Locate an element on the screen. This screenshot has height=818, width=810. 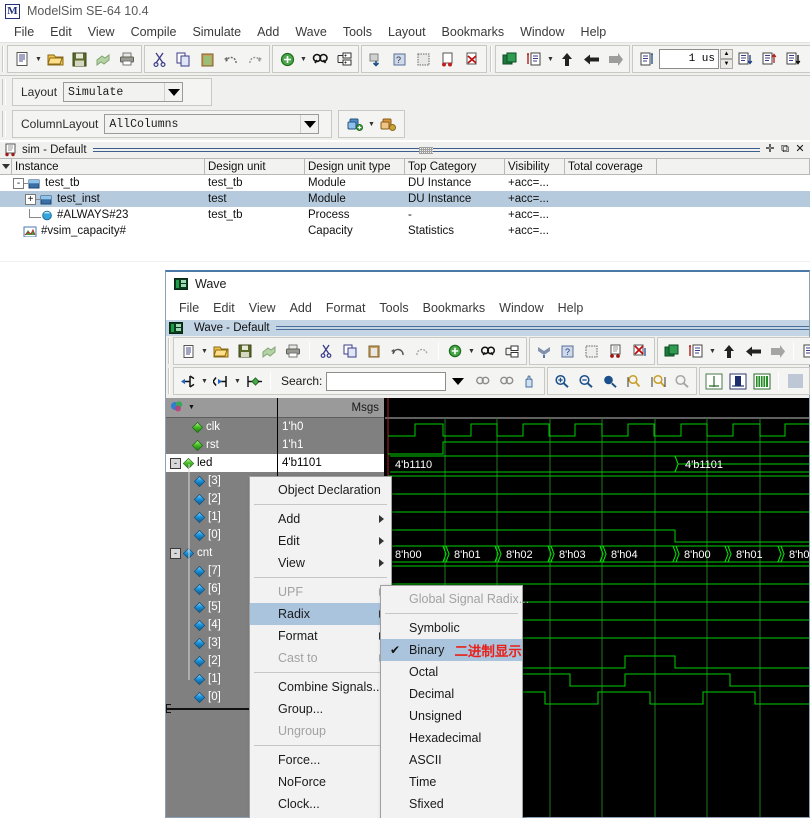
run-length-input: 1 us is located at coordinates (689, 59).